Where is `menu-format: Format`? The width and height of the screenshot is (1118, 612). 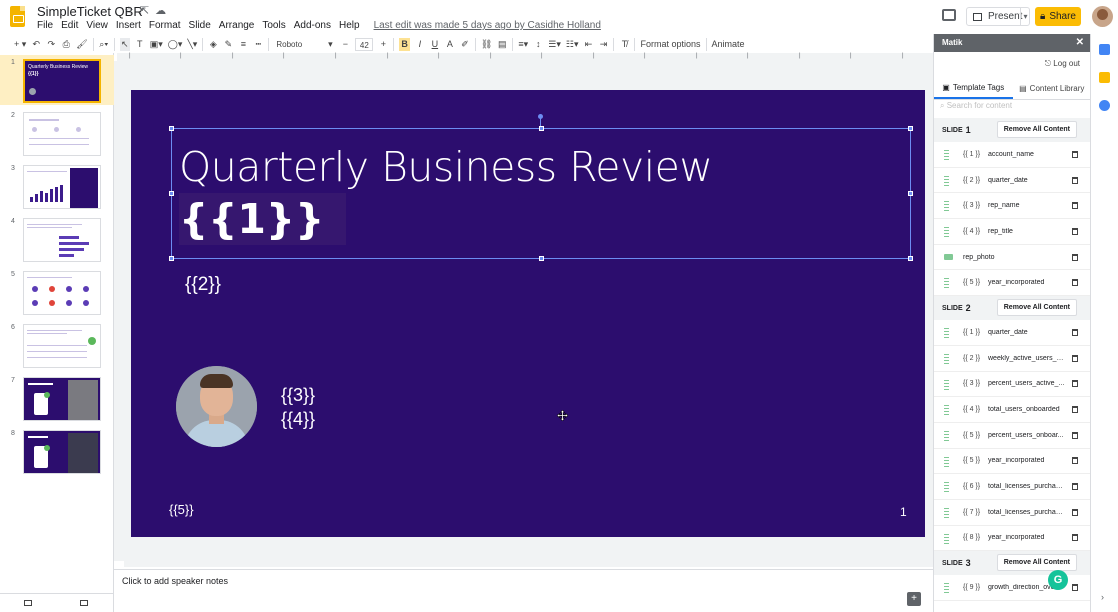 menu-format: Format is located at coordinates (165, 25).